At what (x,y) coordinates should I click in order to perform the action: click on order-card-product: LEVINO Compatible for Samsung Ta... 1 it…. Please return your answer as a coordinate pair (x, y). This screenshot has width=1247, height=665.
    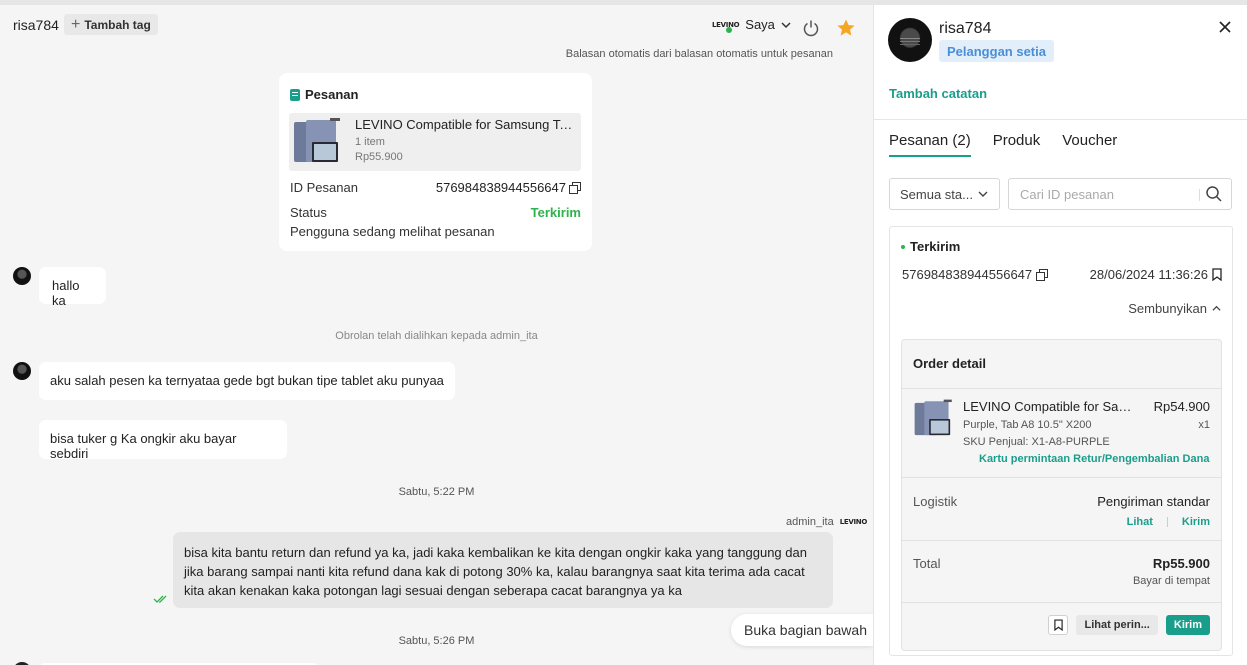
    Looking at the image, I should click on (435, 142).